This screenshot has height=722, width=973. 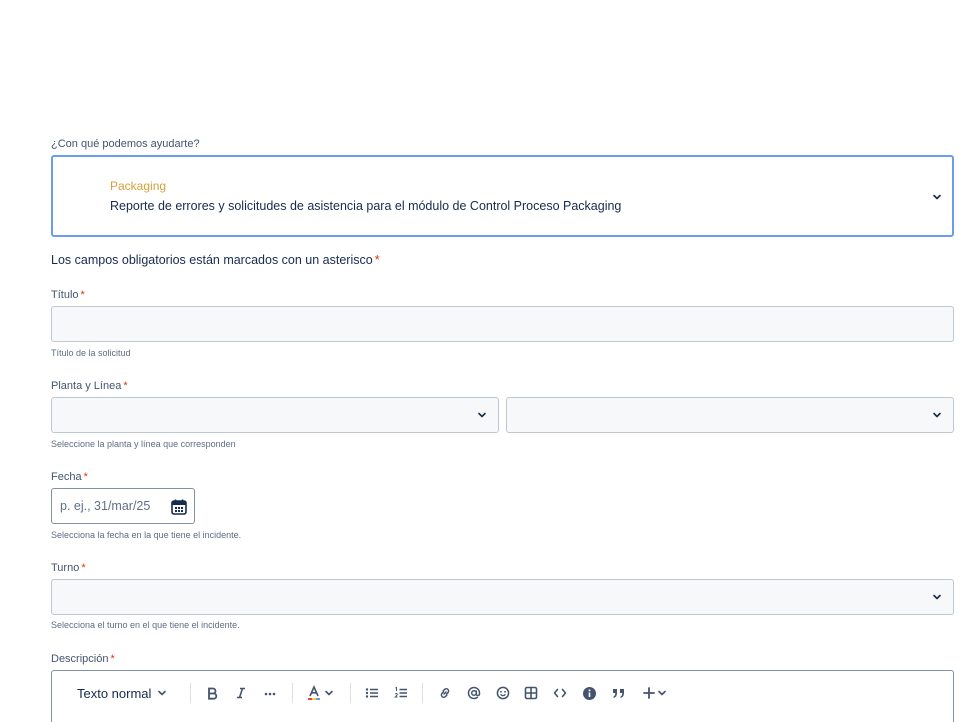 I want to click on more-formatting-icon, so click(x=270, y=694).